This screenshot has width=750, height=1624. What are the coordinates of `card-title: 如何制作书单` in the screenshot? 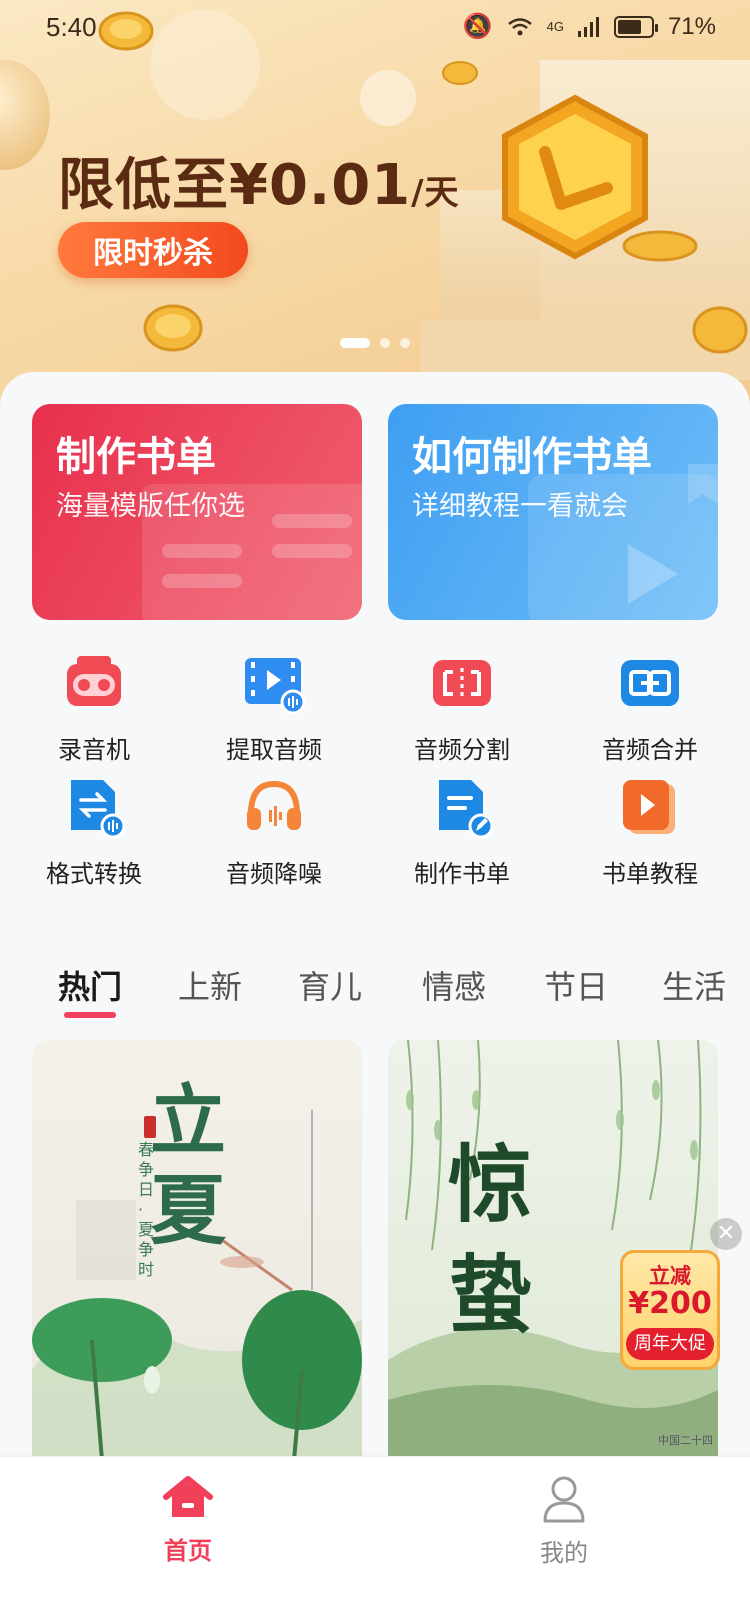 It's located at (532, 457).